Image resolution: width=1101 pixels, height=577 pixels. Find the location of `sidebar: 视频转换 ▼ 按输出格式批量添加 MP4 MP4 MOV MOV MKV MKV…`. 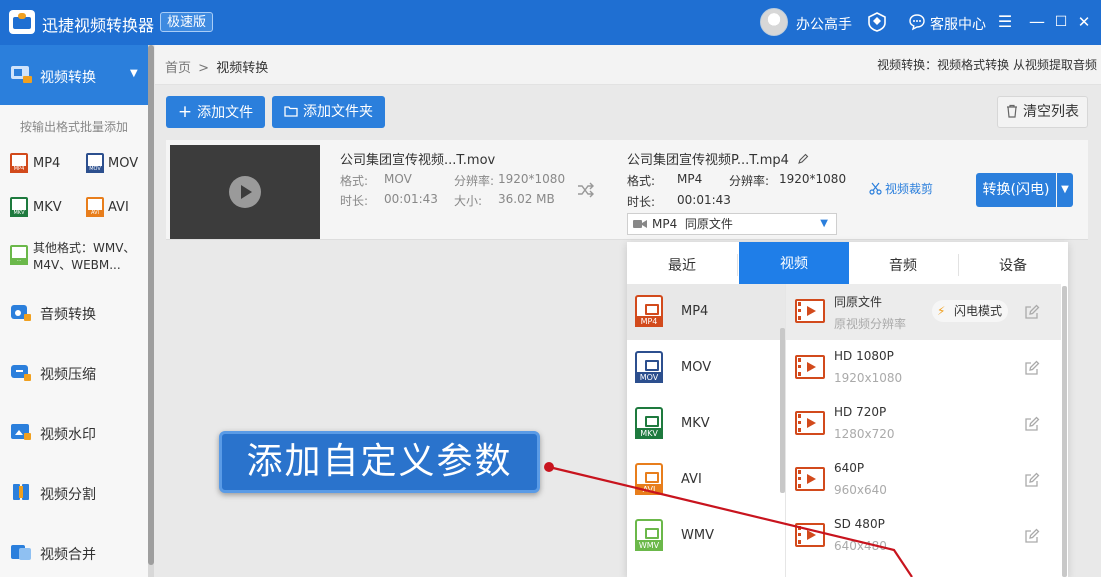

sidebar: 视频转换 ▼ 按输出格式批量添加 MP4 MP4 MOV MOV MKV MKV… is located at coordinates (75, 311).